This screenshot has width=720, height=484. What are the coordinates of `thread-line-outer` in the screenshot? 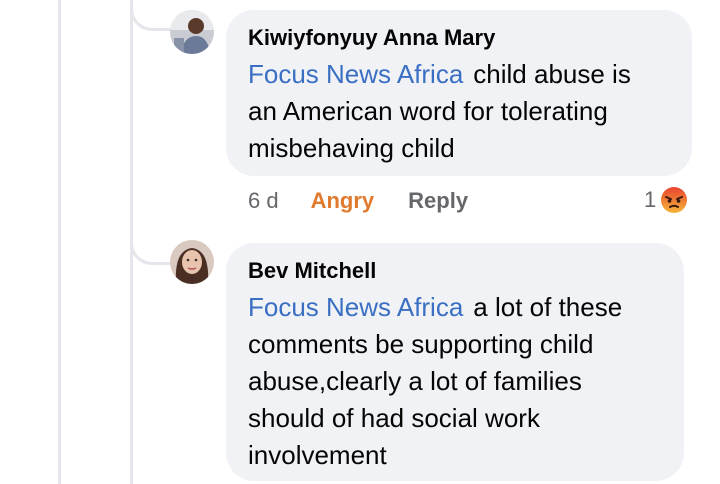 It's located at (59, 242).